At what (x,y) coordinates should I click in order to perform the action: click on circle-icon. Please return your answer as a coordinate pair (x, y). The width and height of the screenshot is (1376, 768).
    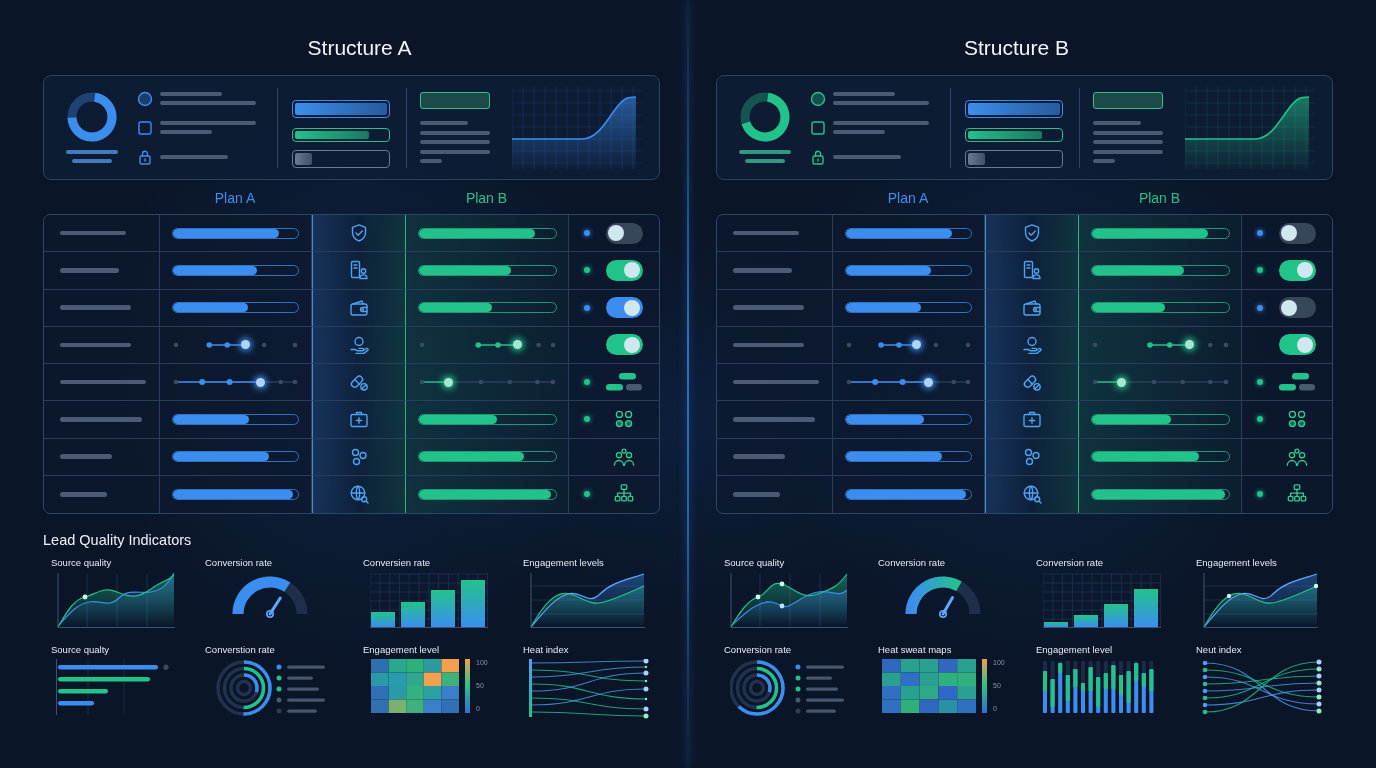
    Looking at the image, I should click on (145, 98).